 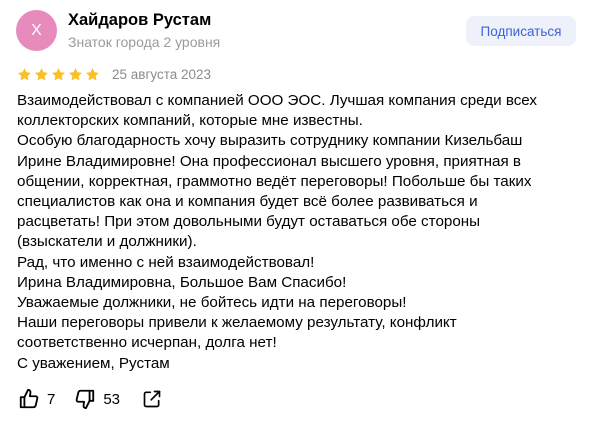 I want to click on share-button, so click(x=152, y=399).